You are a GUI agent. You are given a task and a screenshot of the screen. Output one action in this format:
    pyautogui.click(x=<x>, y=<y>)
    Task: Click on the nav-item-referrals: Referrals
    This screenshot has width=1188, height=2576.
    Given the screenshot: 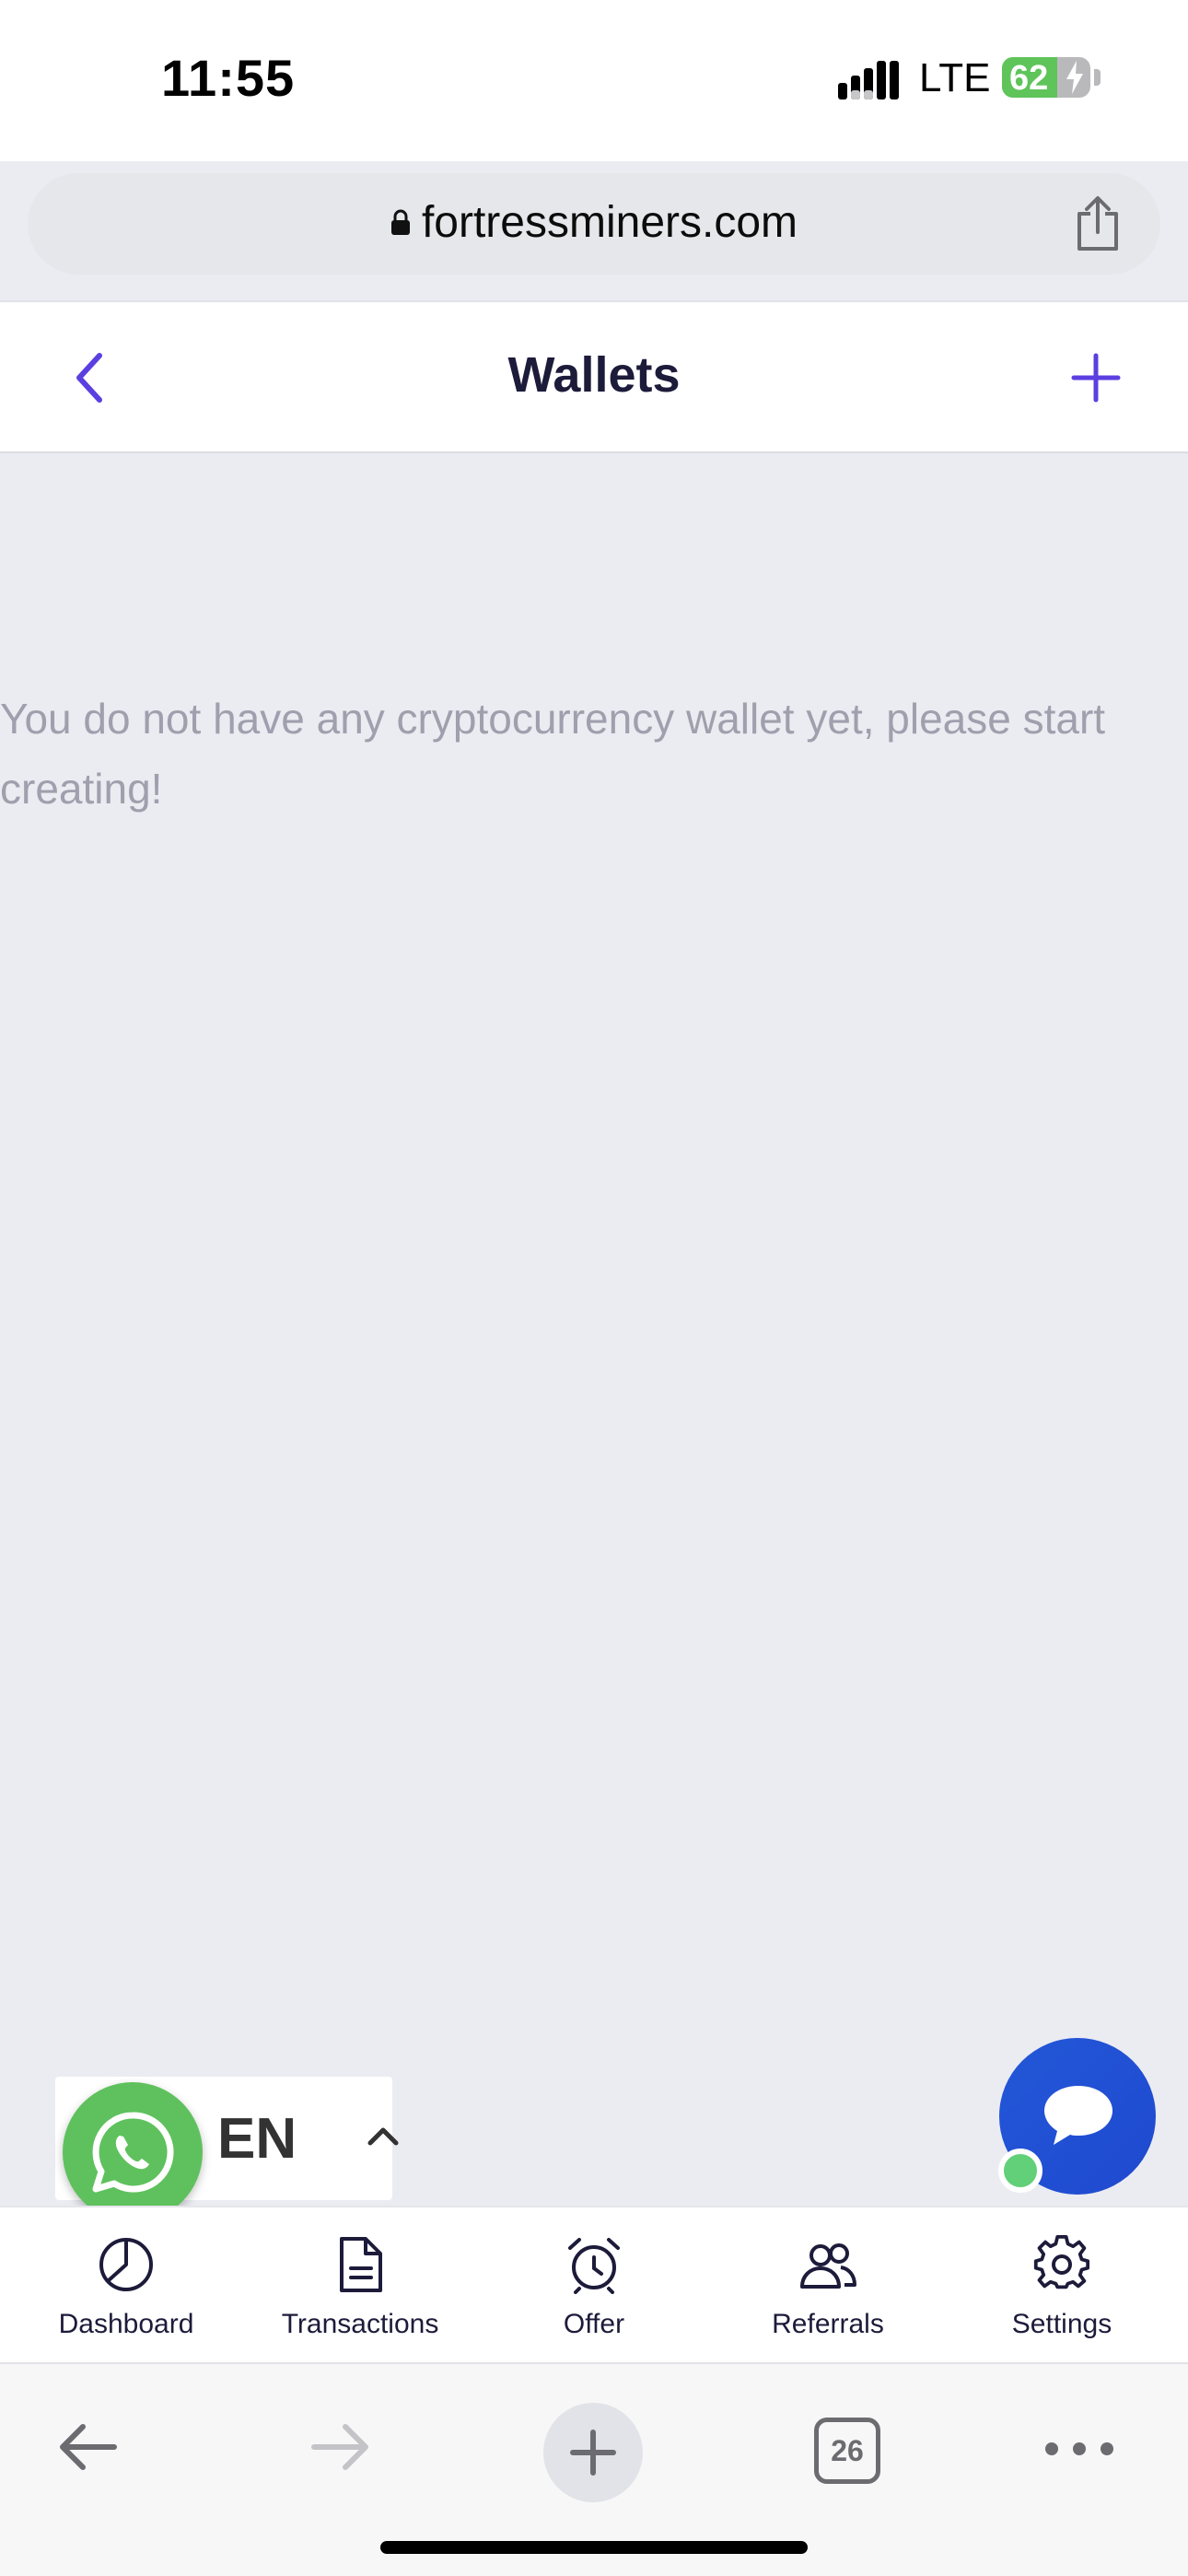 What is the action you would take?
    pyautogui.click(x=828, y=2285)
    